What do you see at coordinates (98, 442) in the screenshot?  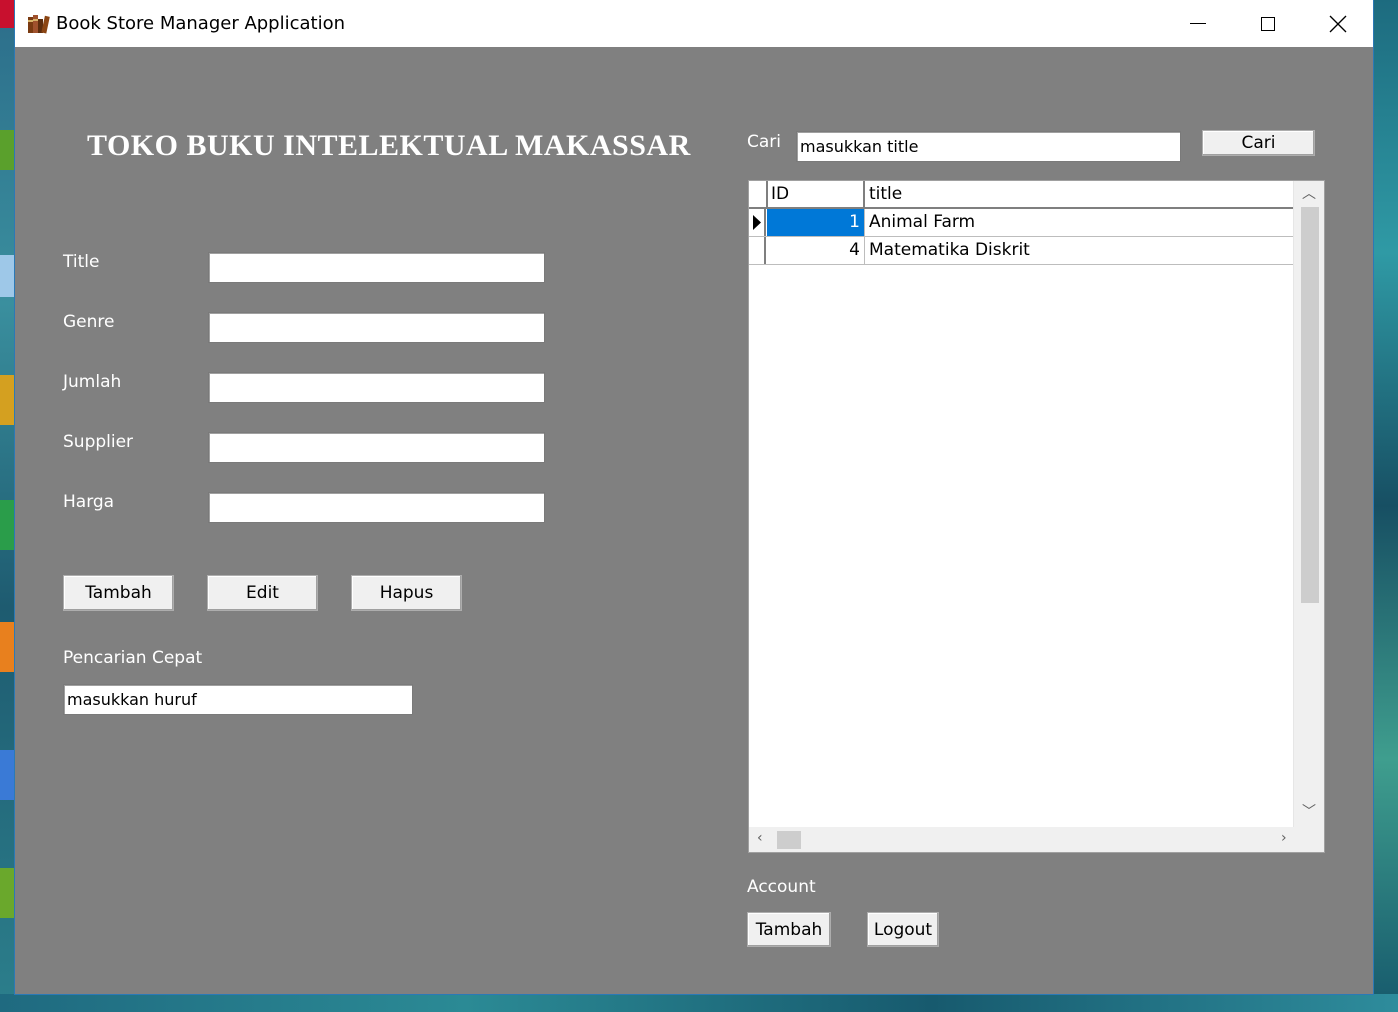 I see `supplier-label: Supplier` at bounding box center [98, 442].